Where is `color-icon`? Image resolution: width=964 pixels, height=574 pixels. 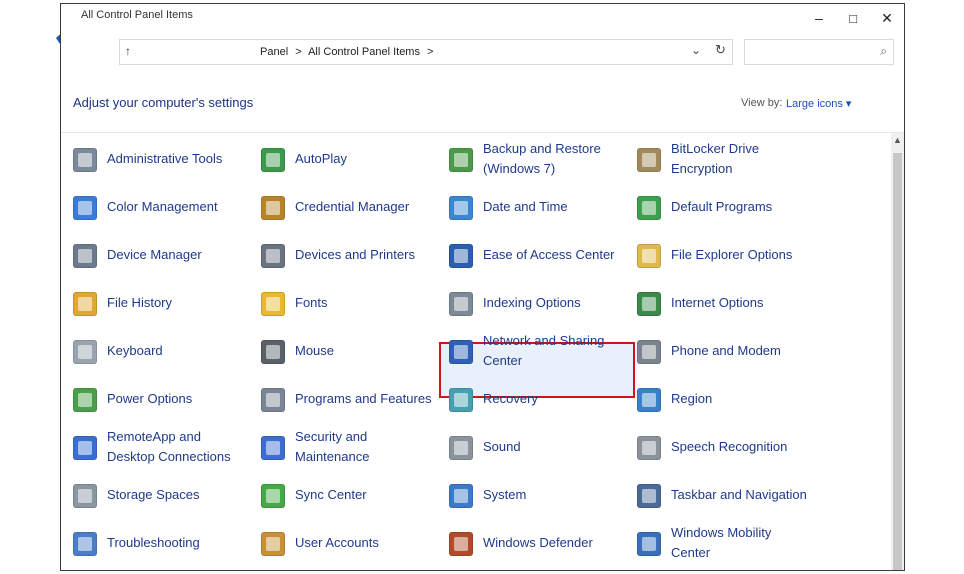 color-icon is located at coordinates (85, 208).